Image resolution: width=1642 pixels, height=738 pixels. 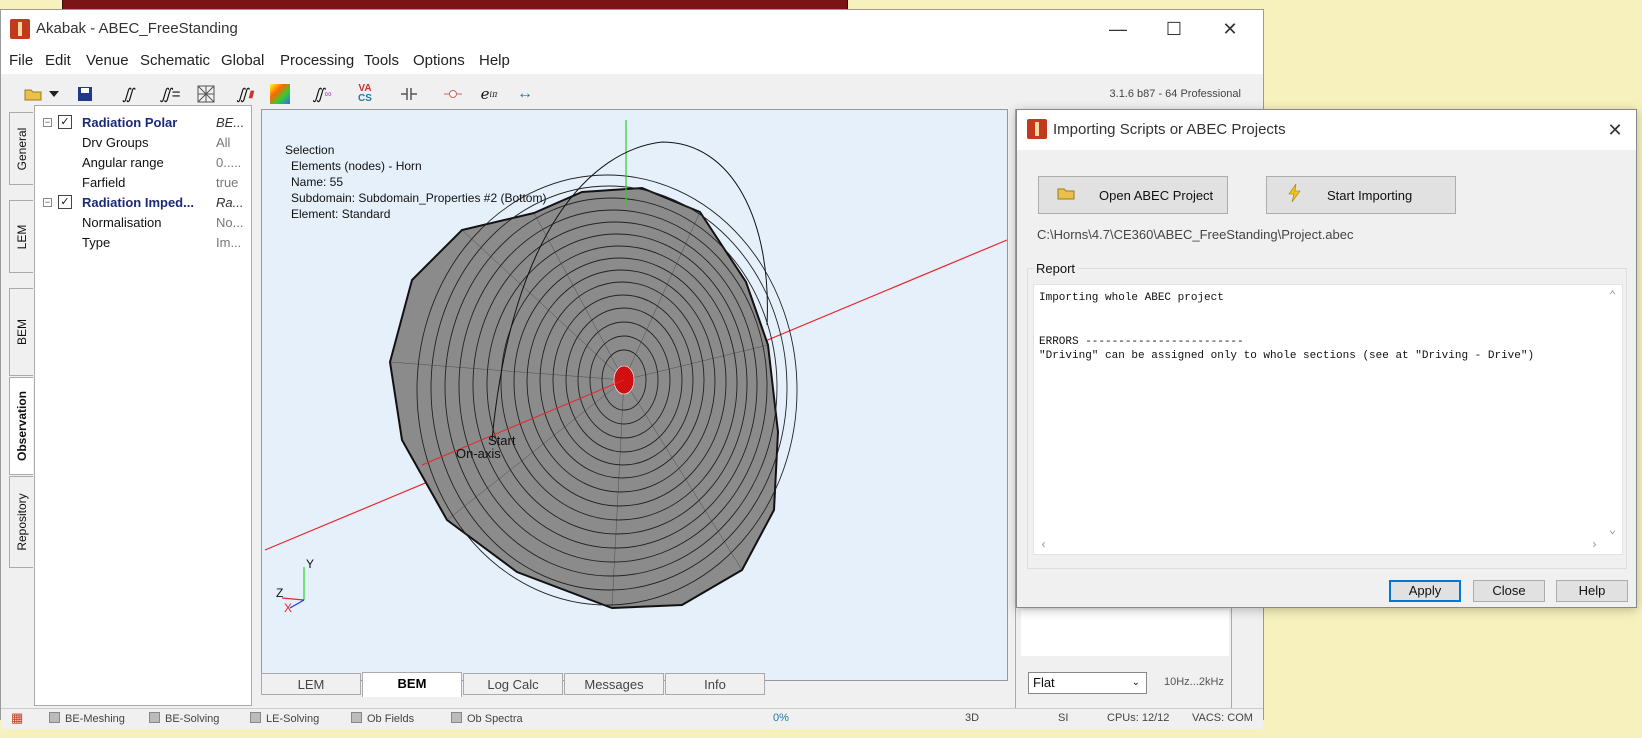 What do you see at coordinates (1615, 130) in the screenshot?
I see `dialog-close-icon: ✕` at bounding box center [1615, 130].